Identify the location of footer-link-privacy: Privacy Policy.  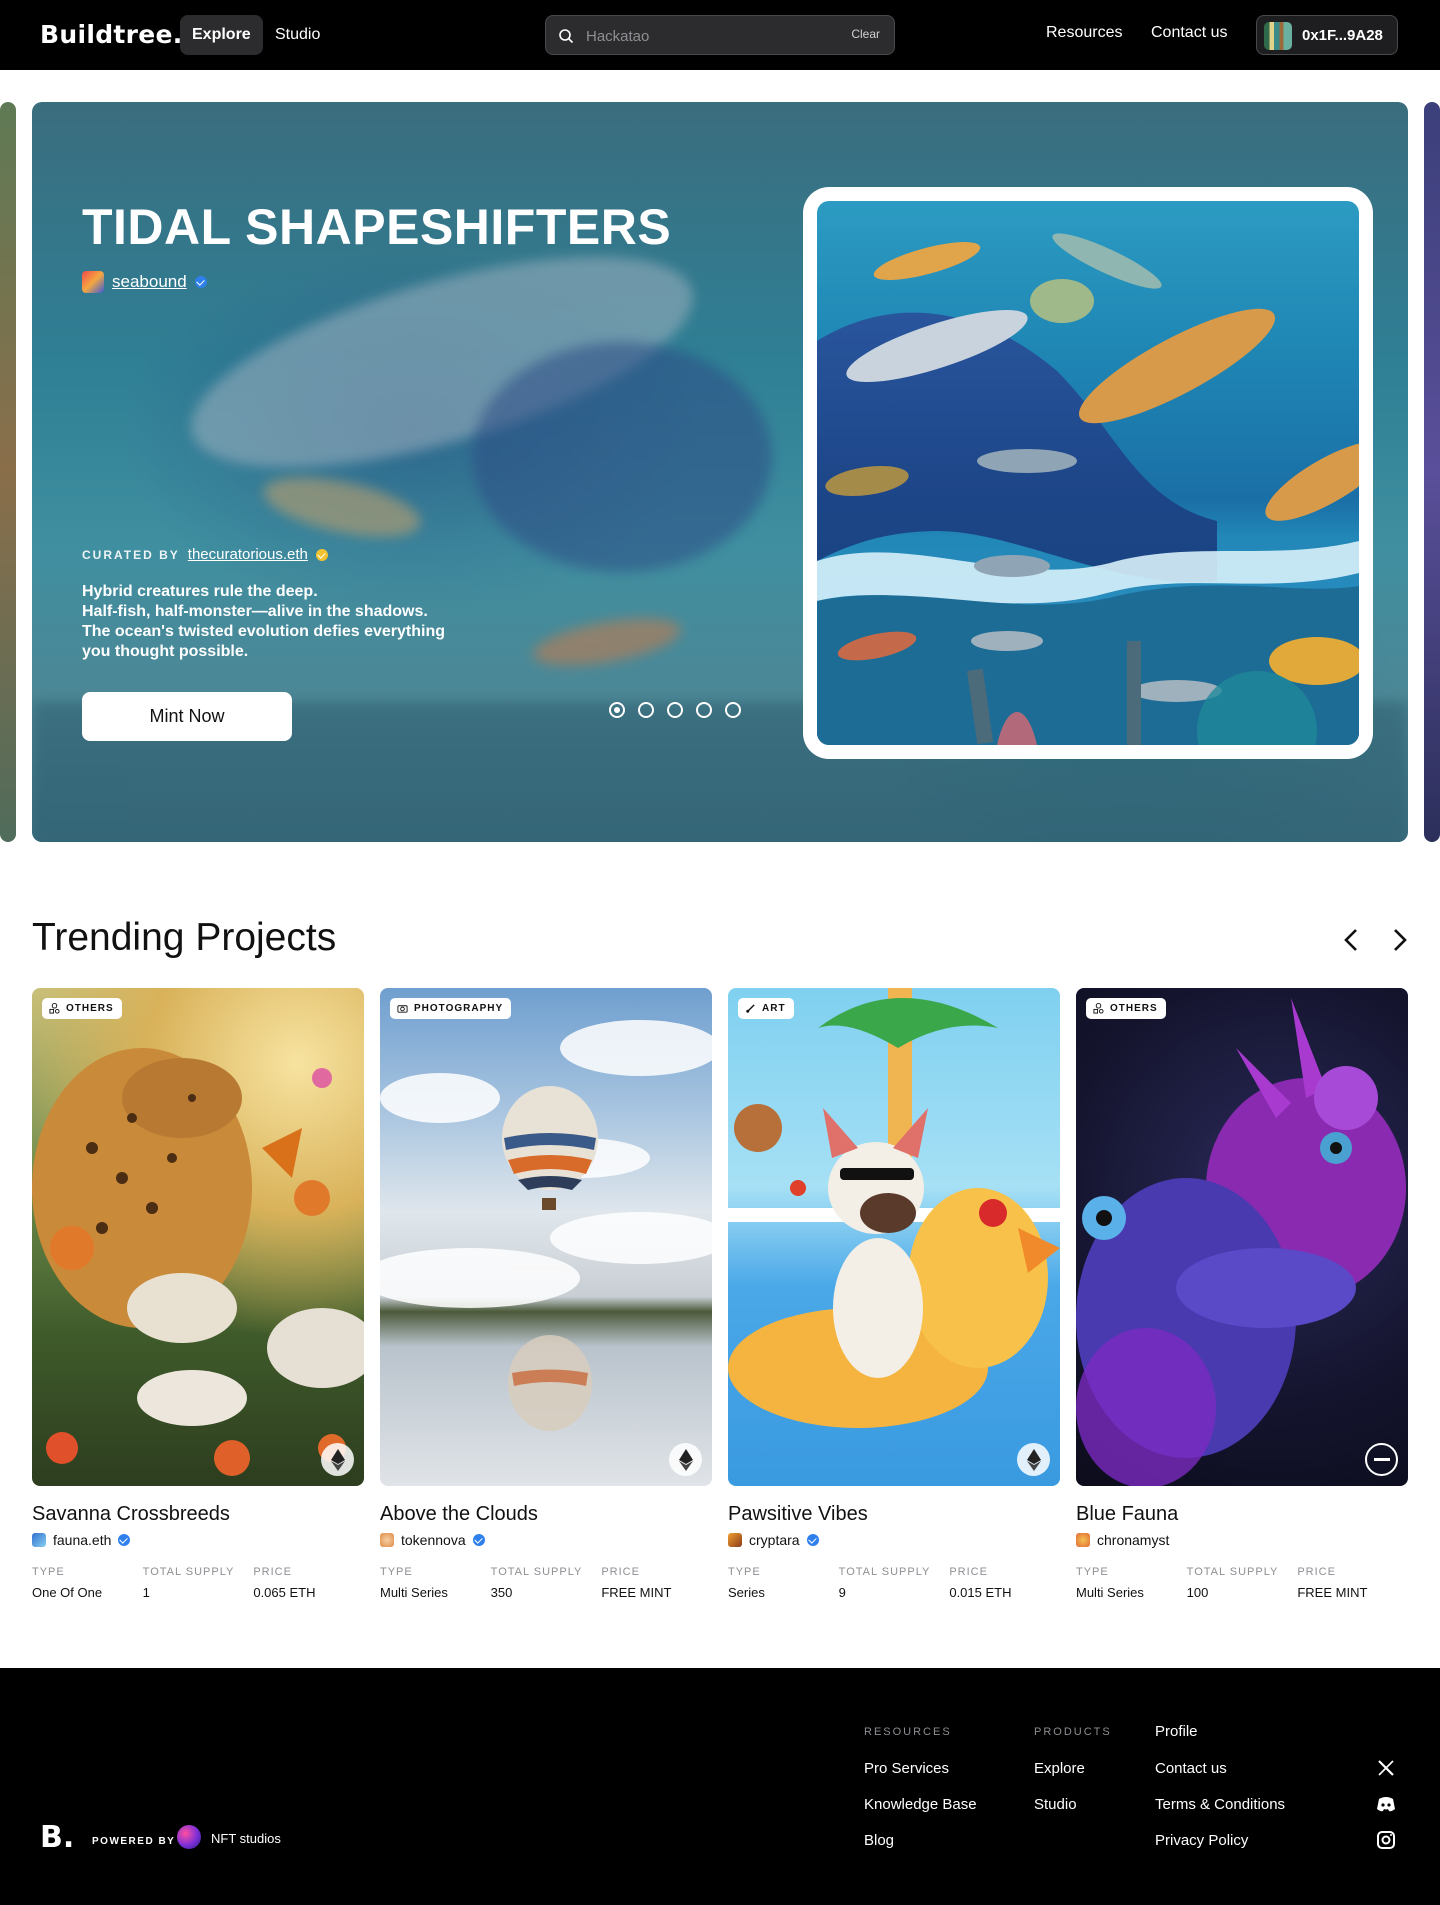
(1201, 1840).